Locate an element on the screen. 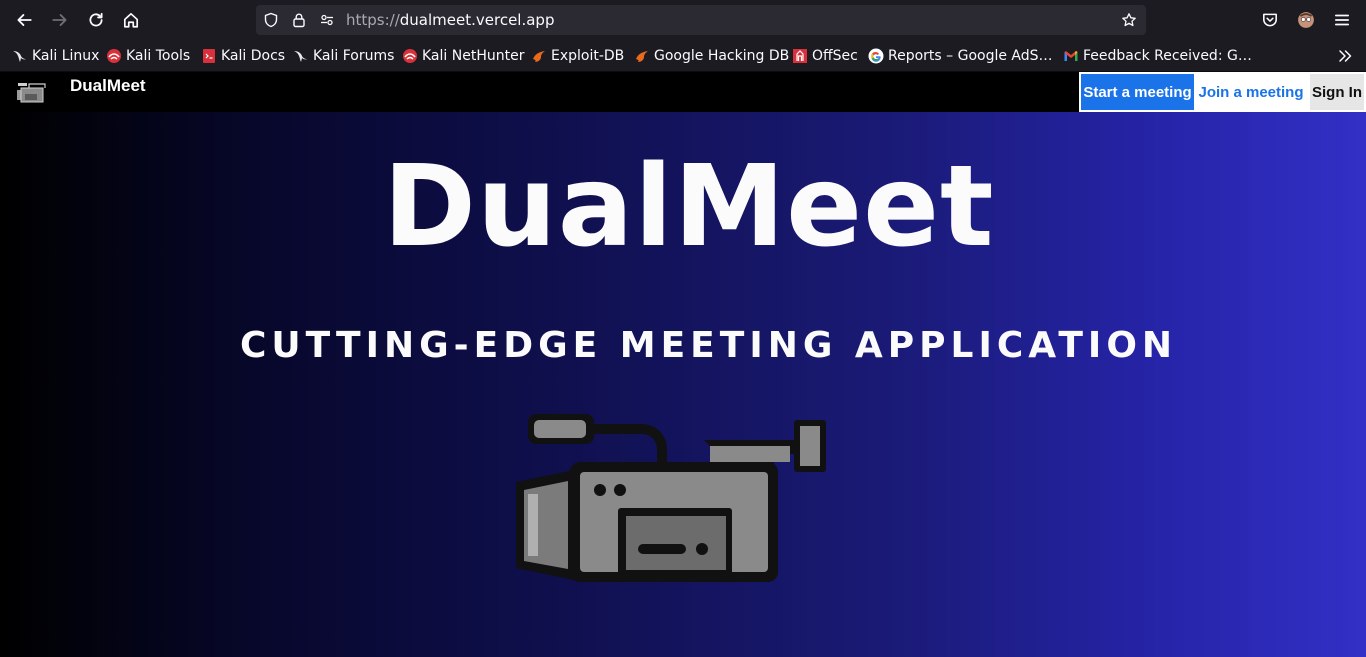  bookmark-kali-linux: Kali Linux is located at coordinates (55, 56).